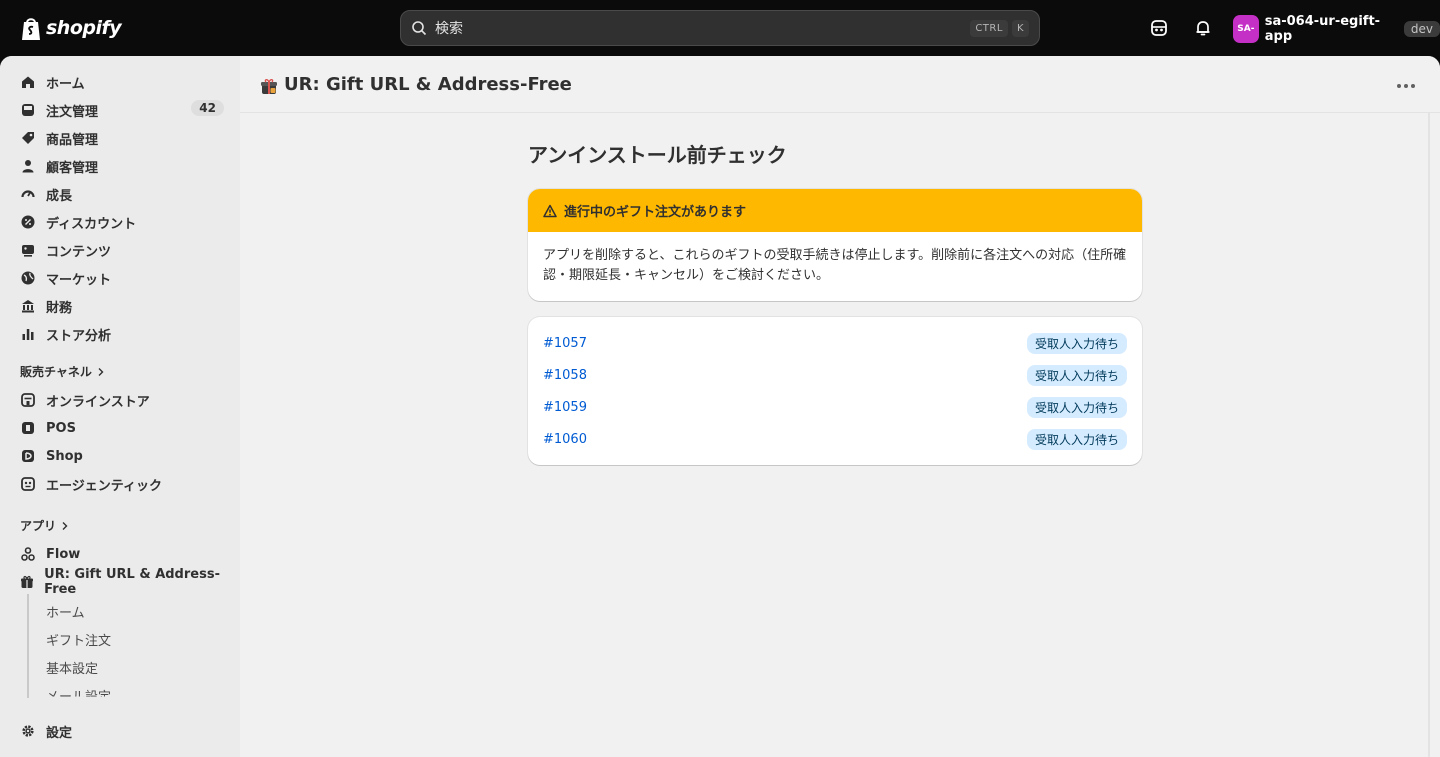 The width and height of the screenshot is (1440, 757). I want to click on sales-channels-heading: 販売チャネル, so click(62, 371).